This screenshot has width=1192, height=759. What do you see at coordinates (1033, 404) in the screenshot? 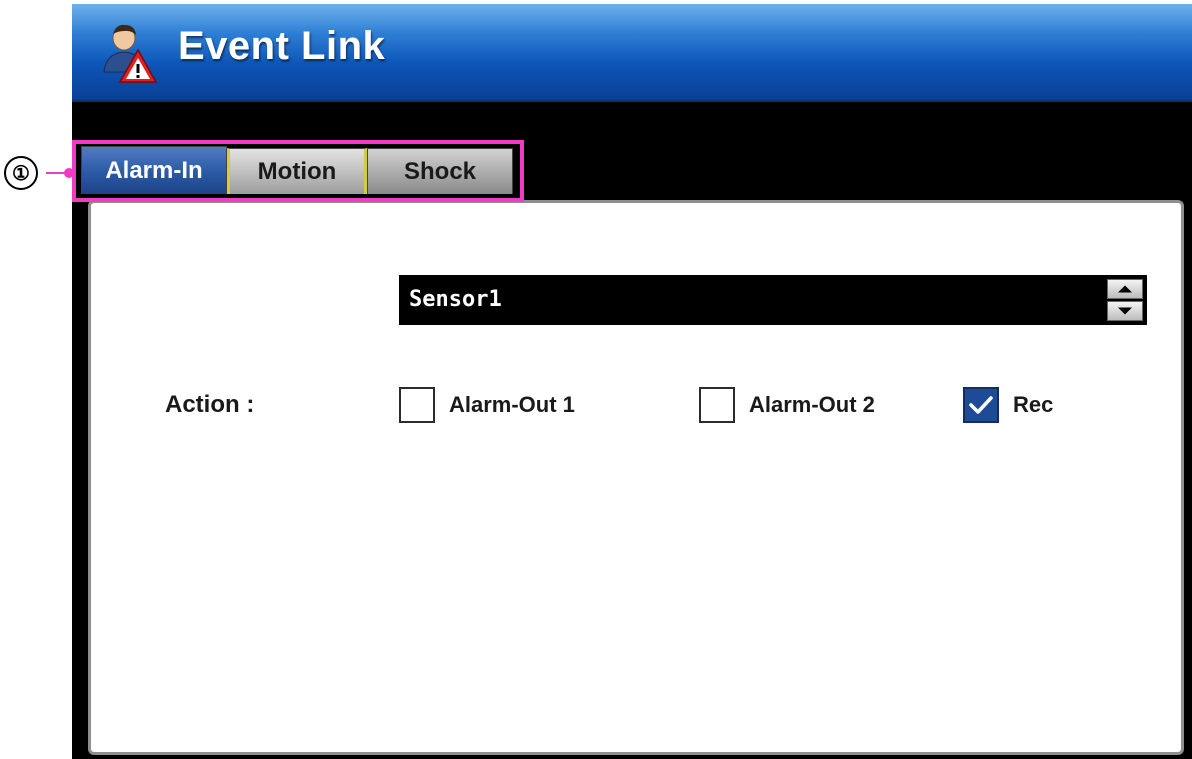
I see `rec-label: Rec` at bounding box center [1033, 404].